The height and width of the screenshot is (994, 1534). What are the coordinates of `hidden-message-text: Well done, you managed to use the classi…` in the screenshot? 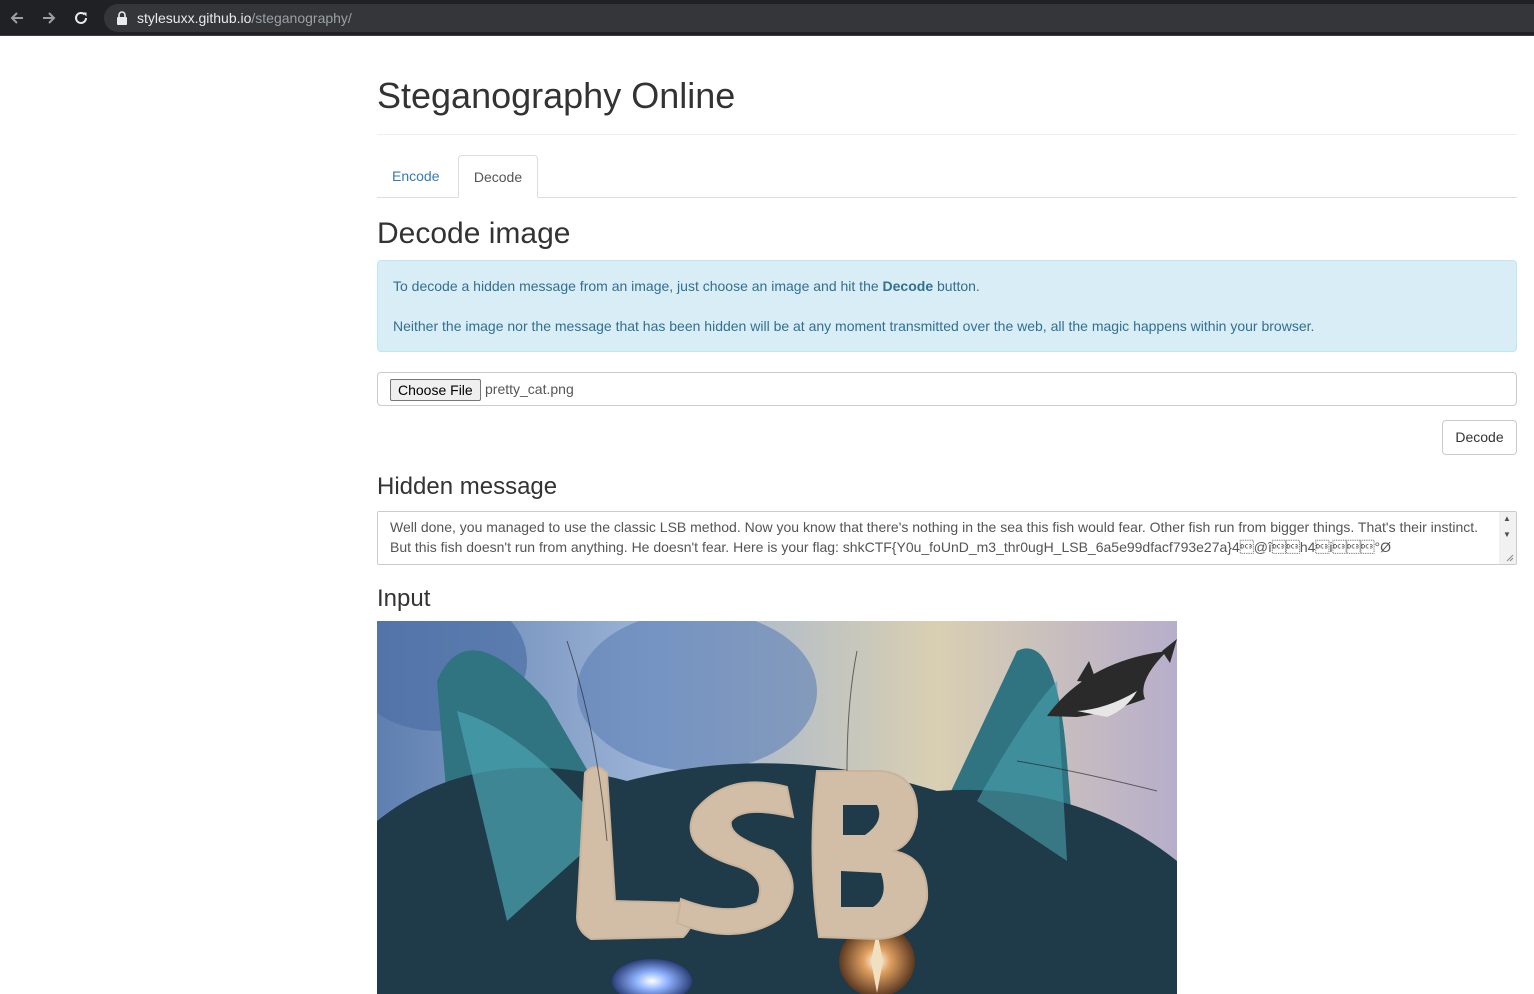 It's located at (936, 537).